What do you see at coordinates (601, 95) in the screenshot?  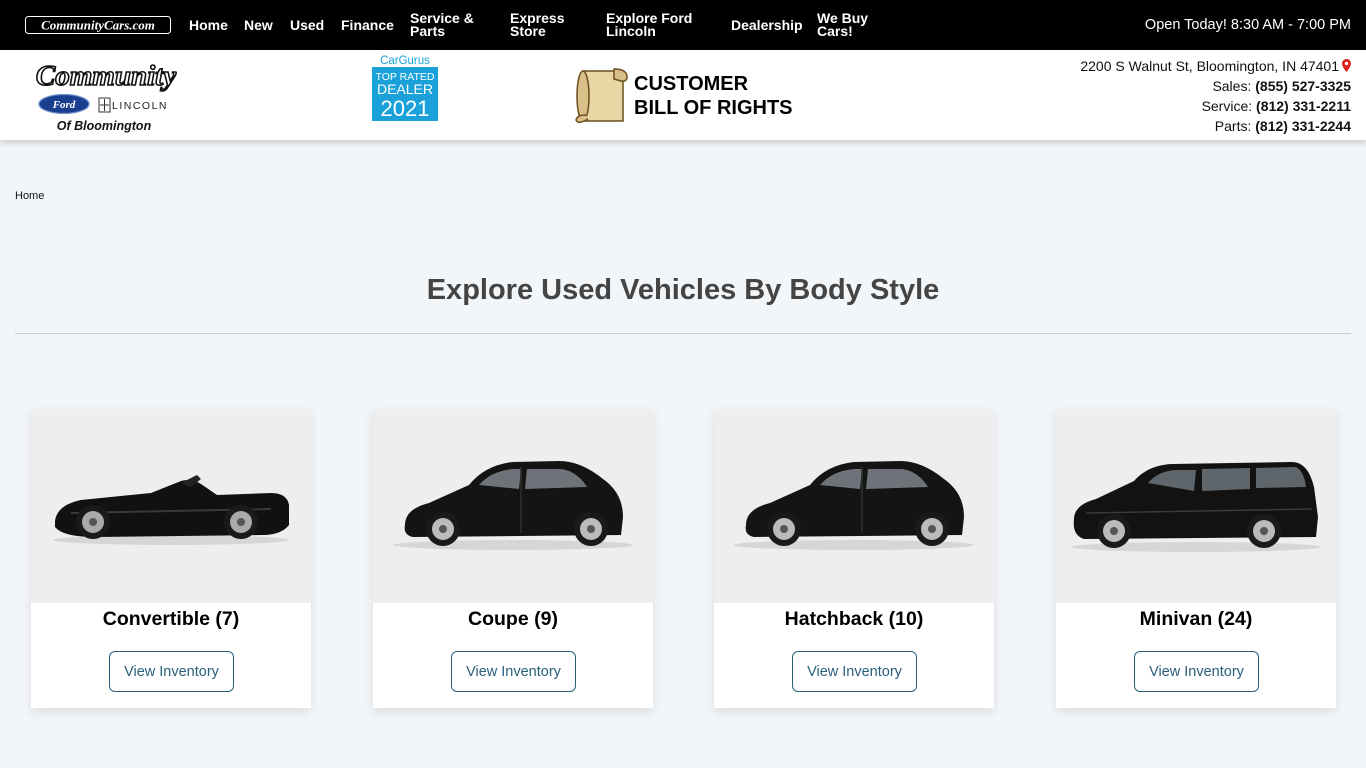 I see `parchment-scroll-icon` at bounding box center [601, 95].